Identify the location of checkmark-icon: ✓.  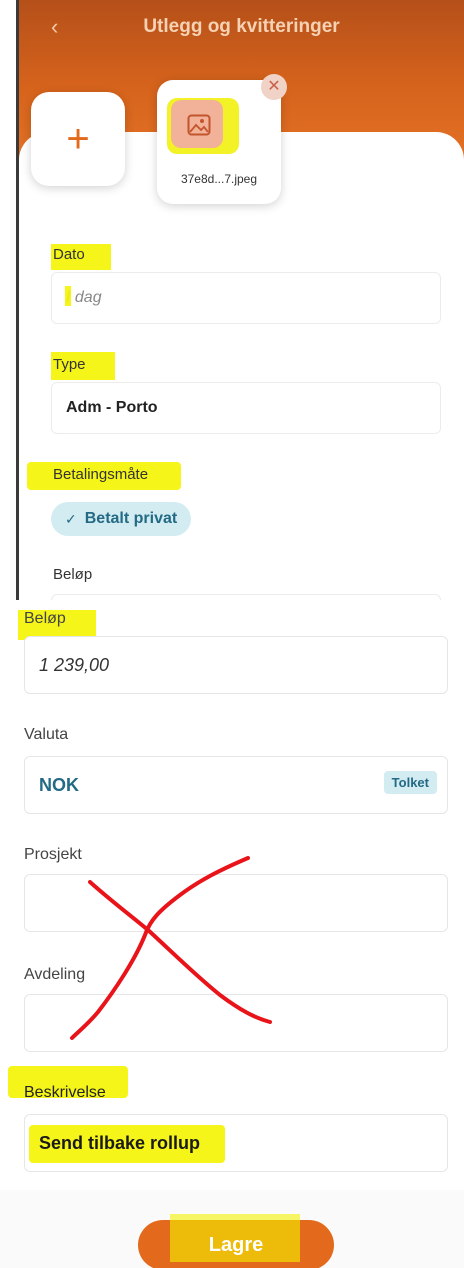
(71, 518).